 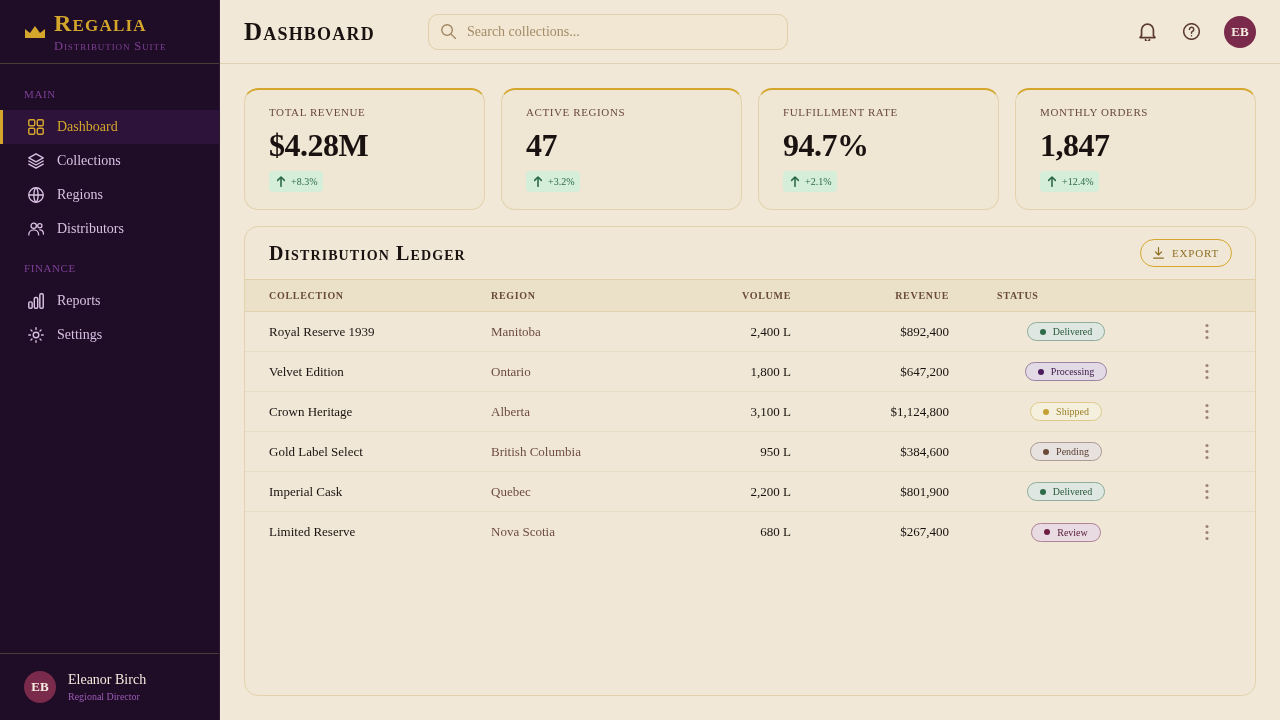 I want to click on table-cell: 2,200 L, so click(x=770, y=491).